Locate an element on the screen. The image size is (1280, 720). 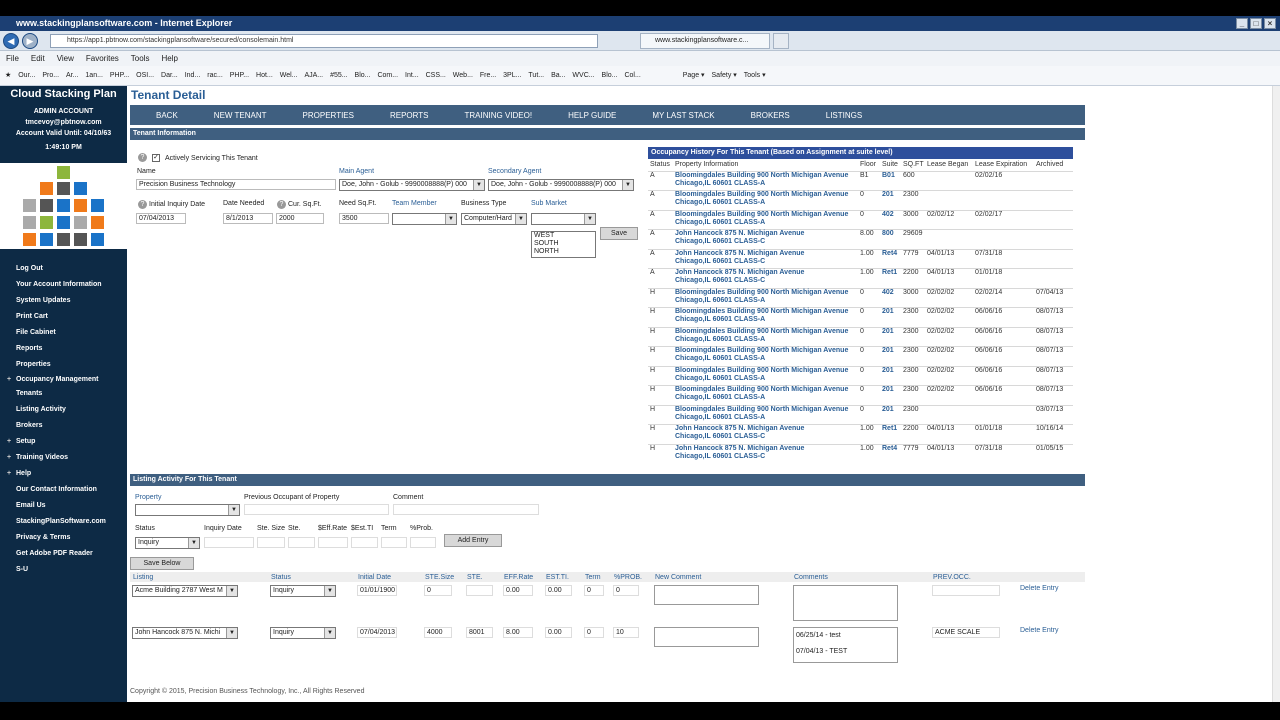
occupancy-suite: 402 is located at coordinates (890, 297).